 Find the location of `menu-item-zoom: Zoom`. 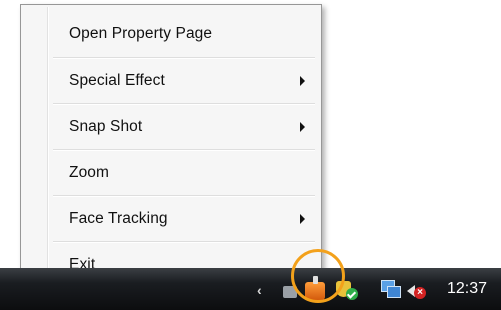

menu-item-zoom: Zoom is located at coordinates (171, 172).